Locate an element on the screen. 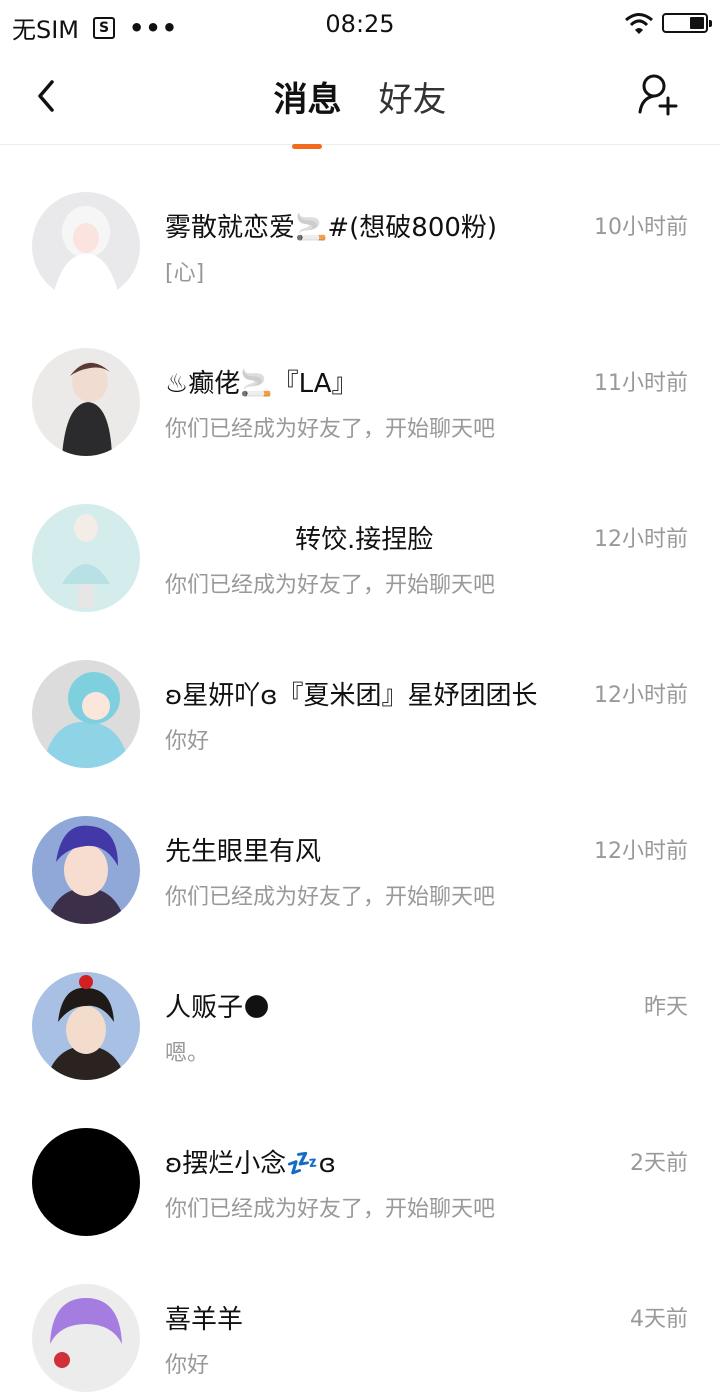  contact-name: 先生眼里有风 is located at coordinates (243, 852).